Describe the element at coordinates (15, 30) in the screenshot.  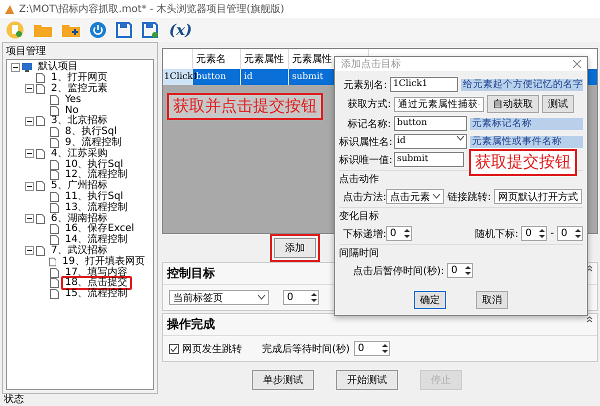
I see `new-file-icon` at that location.